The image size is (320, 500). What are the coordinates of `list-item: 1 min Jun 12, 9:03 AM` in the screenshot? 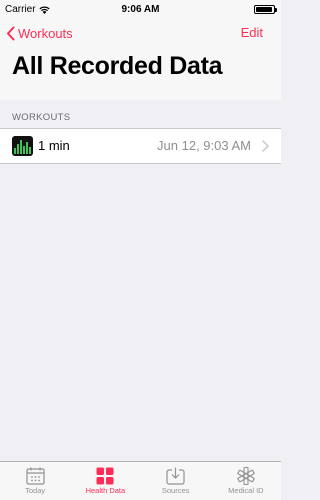 It's located at (140, 146).